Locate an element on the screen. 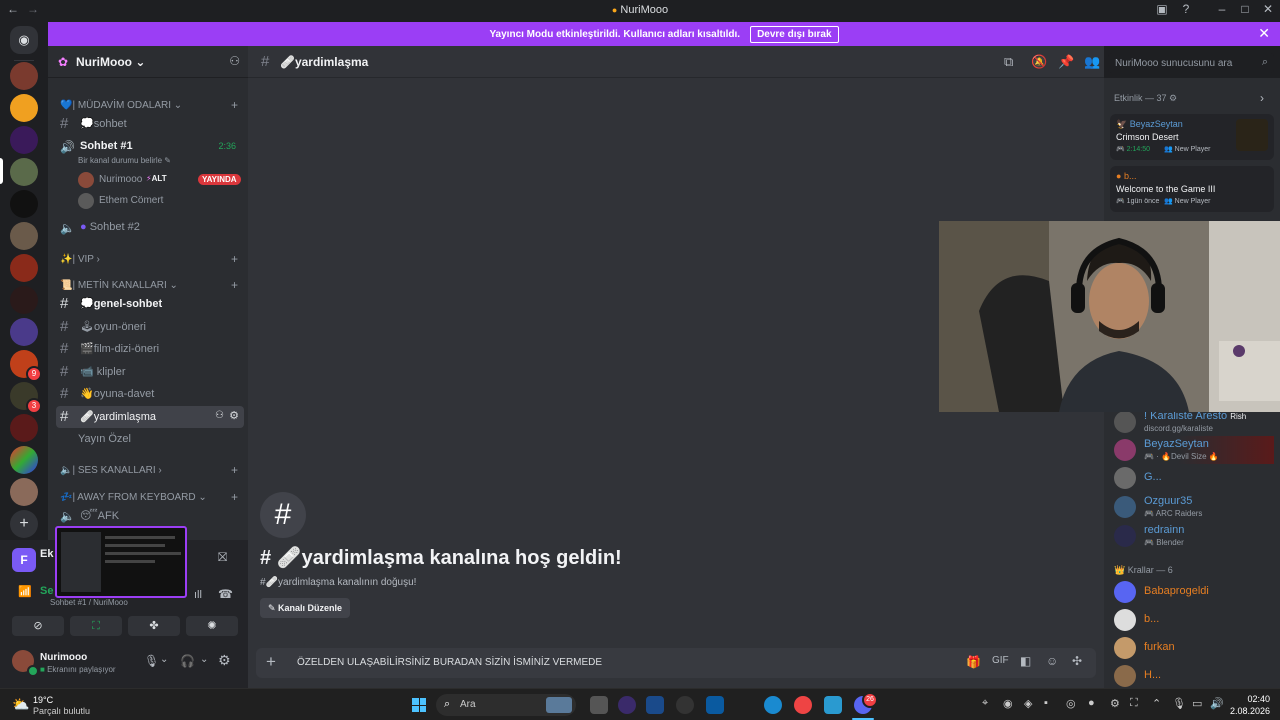  inbox-icon: ▣ is located at coordinates (1162, 9).